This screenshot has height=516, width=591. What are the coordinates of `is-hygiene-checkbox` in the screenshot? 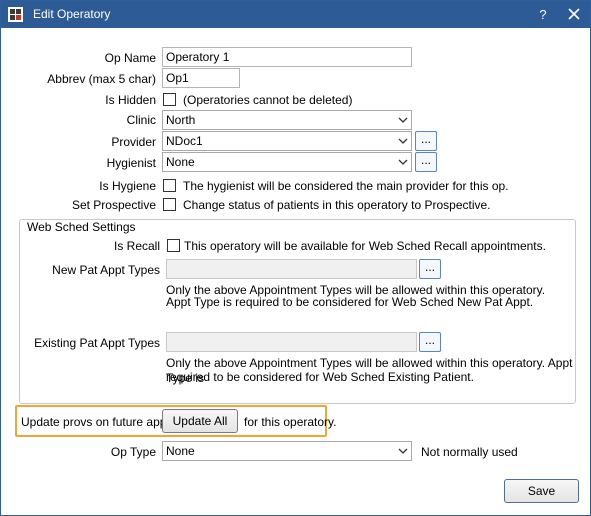 It's located at (169, 185).